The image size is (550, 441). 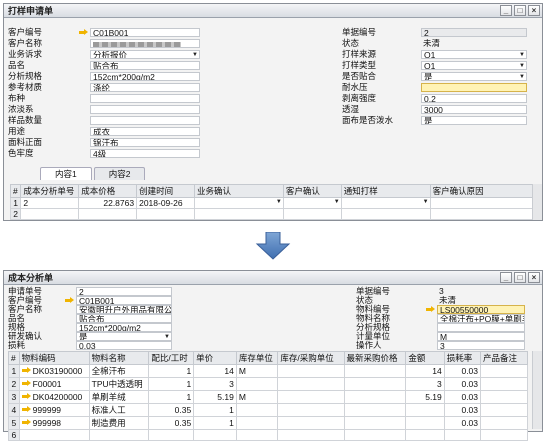 I want to click on table-row: 5 999998 制造费用 0.35 1 0.03, so click(x=268, y=423).